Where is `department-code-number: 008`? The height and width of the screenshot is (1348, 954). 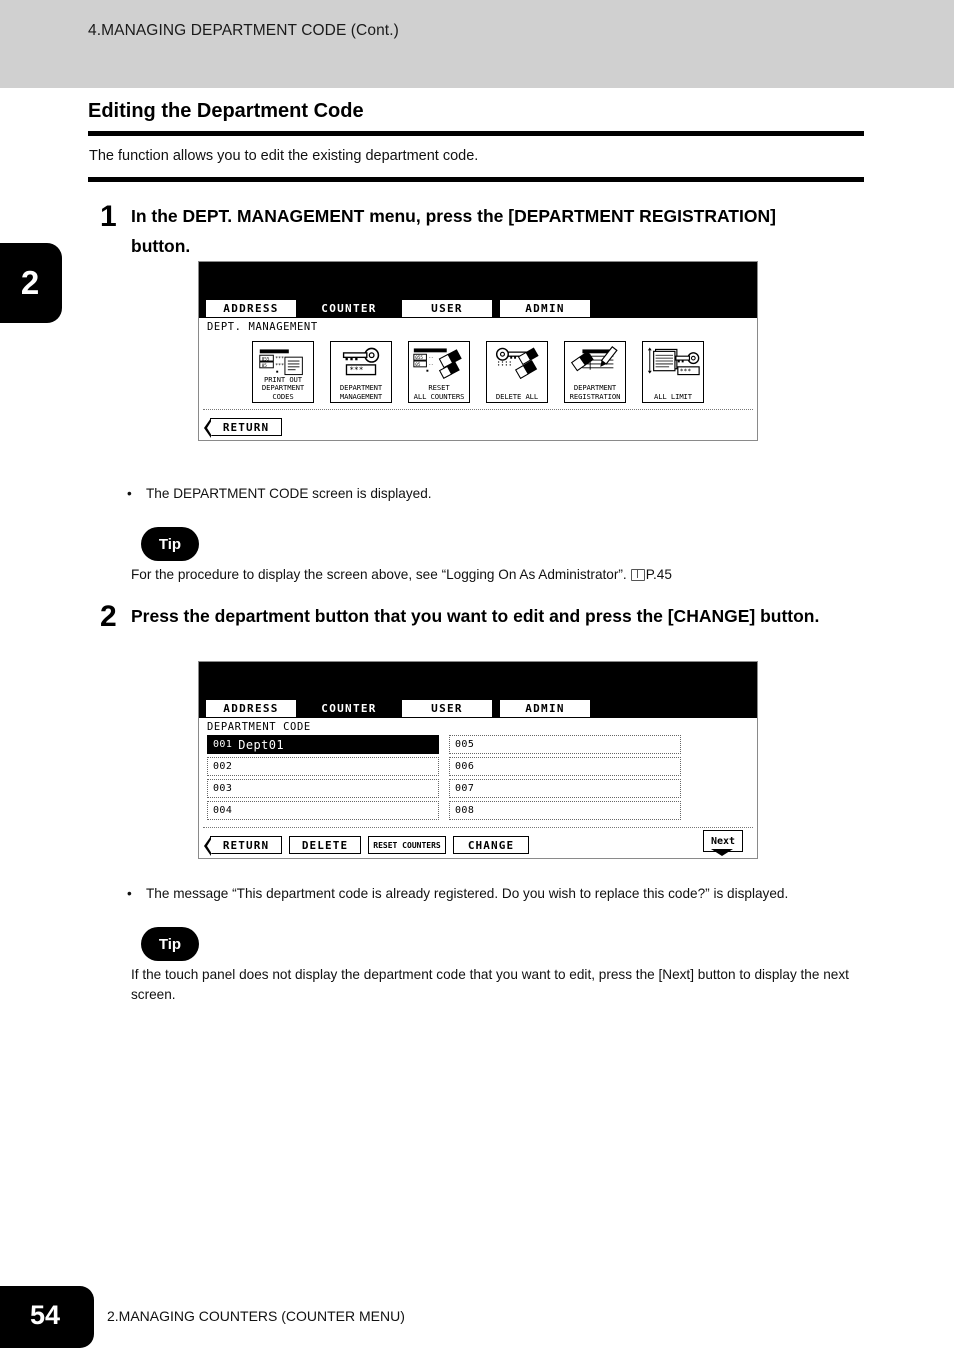
department-code-number: 008 is located at coordinates (465, 810).